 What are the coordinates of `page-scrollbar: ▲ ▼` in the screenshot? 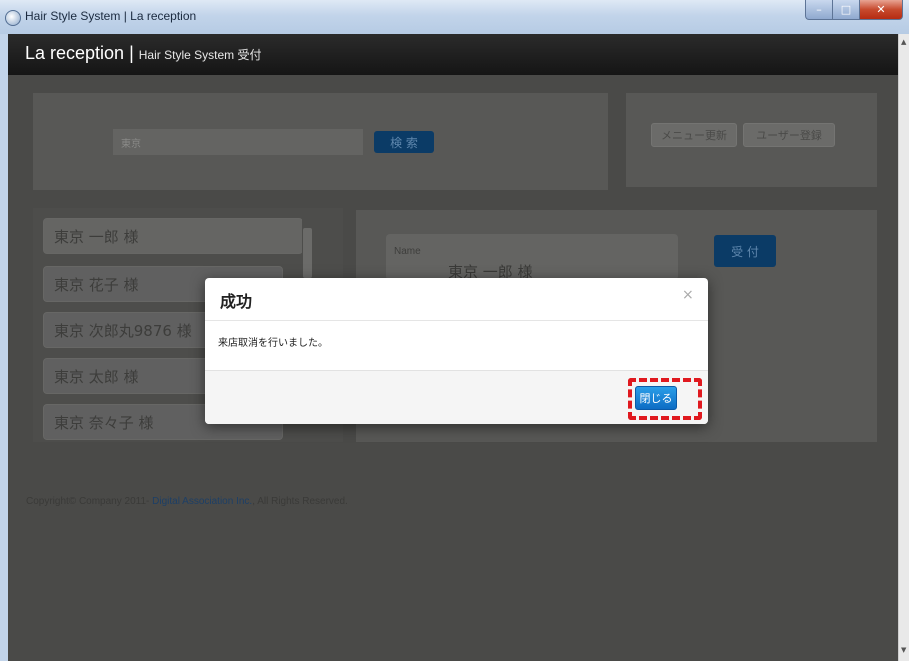 It's located at (903, 347).